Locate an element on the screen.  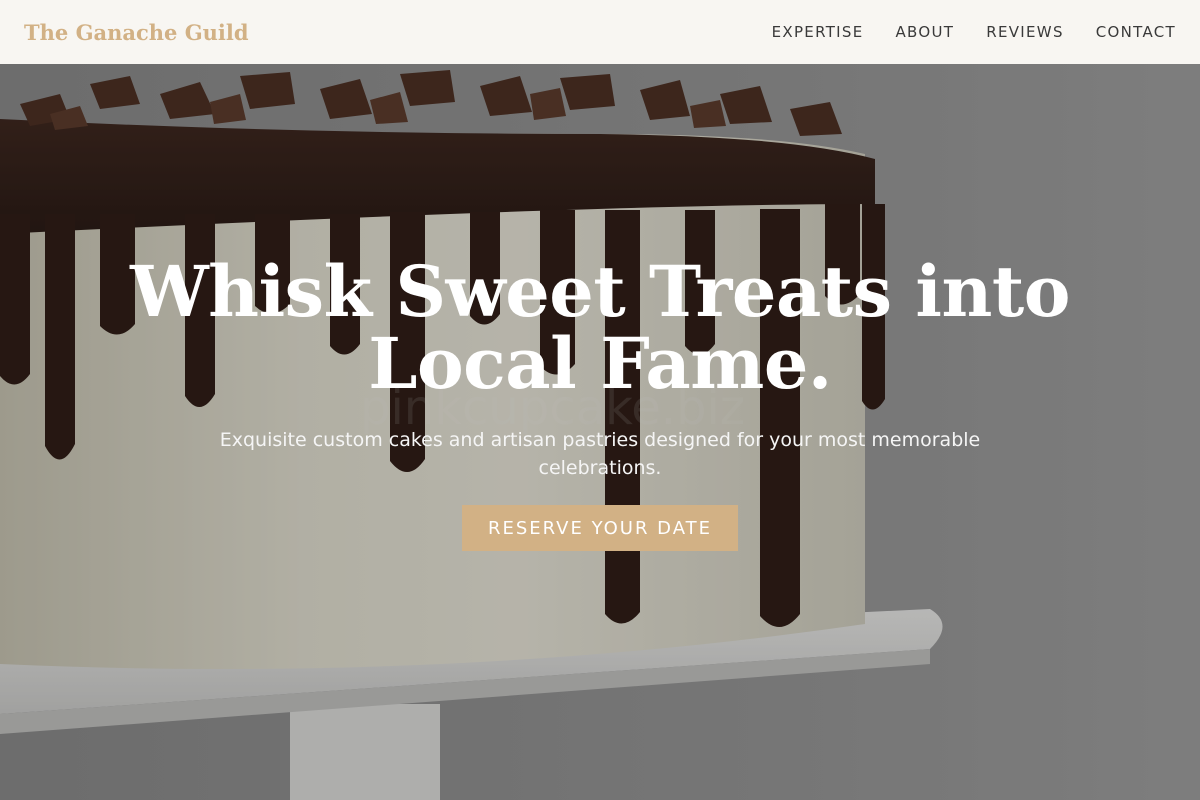
main-nav: EXPERTISE ABOUT REVIEWS CONTACT is located at coordinates (958, 32).